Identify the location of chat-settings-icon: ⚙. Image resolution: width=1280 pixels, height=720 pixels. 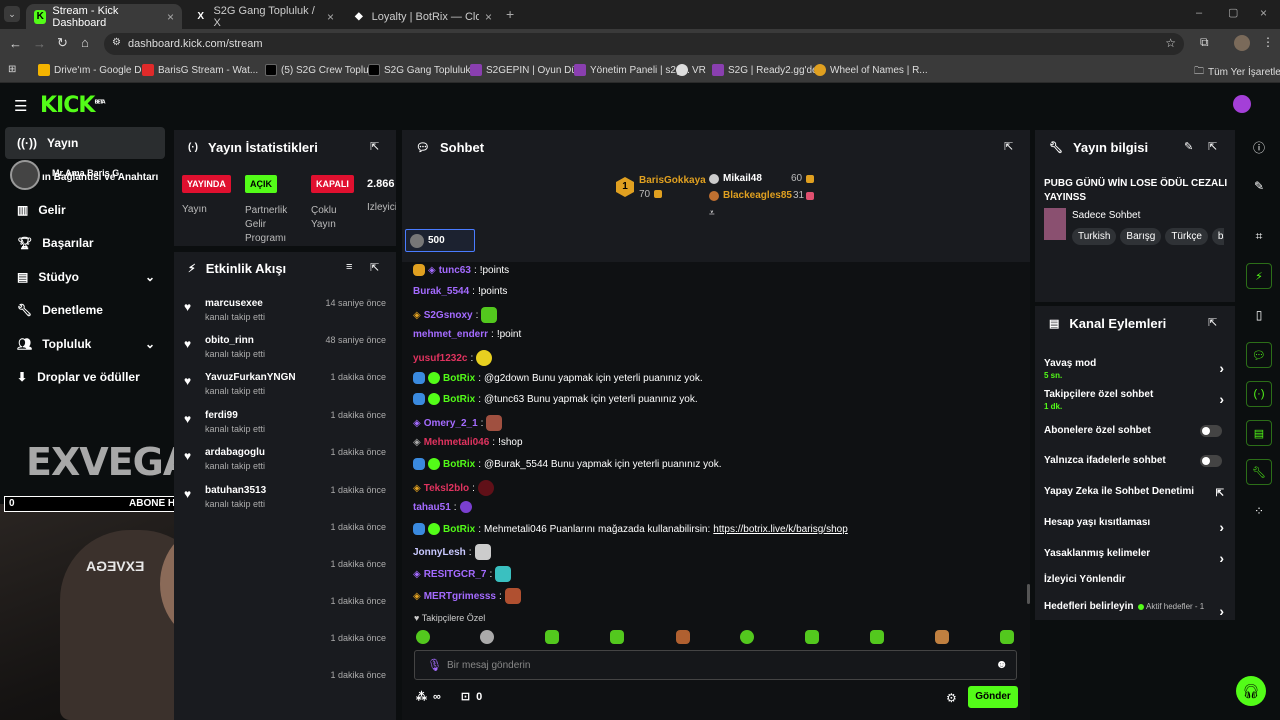
(951, 698).